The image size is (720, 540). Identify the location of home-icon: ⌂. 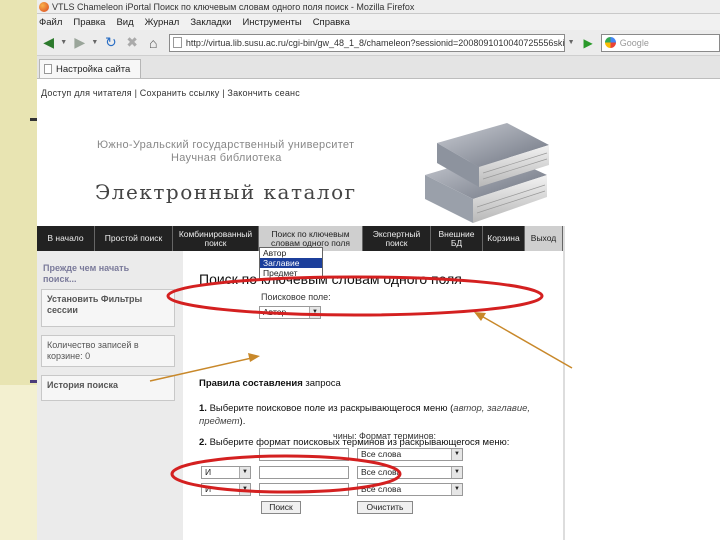
(153, 43).